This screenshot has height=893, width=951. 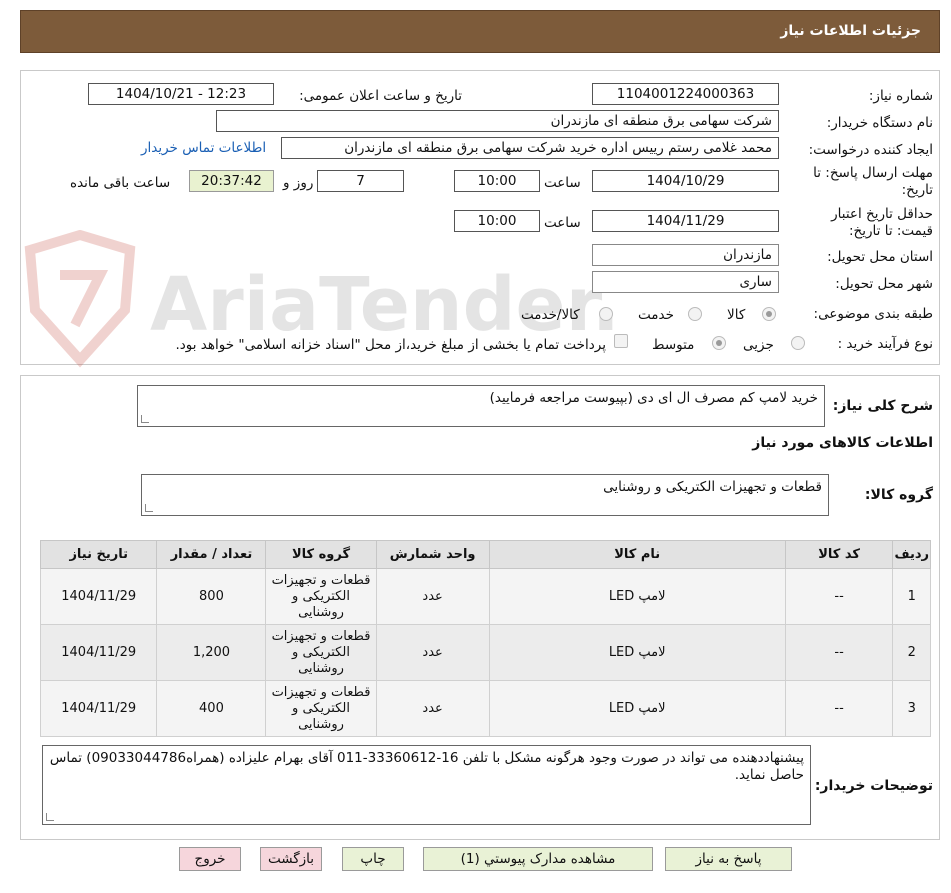 What do you see at coordinates (685, 282) in the screenshot?
I see `city-field: ساری` at bounding box center [685, 282].